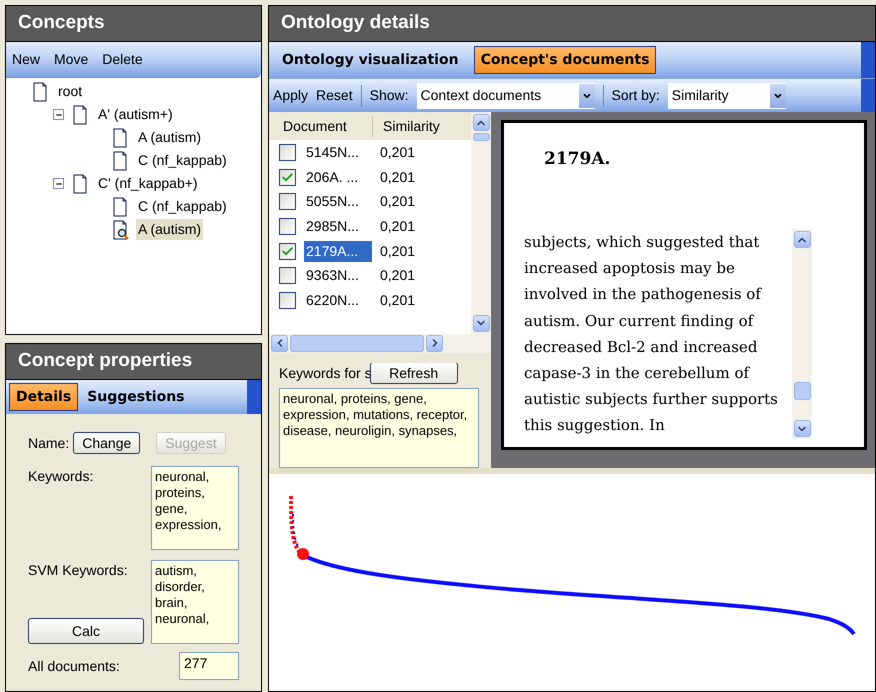  Describe the element at coordinates (651, 334) in the screenshot. I see `document-text: subjects, which suggested that increased apoptosis may be involved in the pathogenesis of autism. Our current finding of decreased Bcl-2 and increased capase-3 in the cerebellum of autistic subjects further supports this suggestion. In` at that location.